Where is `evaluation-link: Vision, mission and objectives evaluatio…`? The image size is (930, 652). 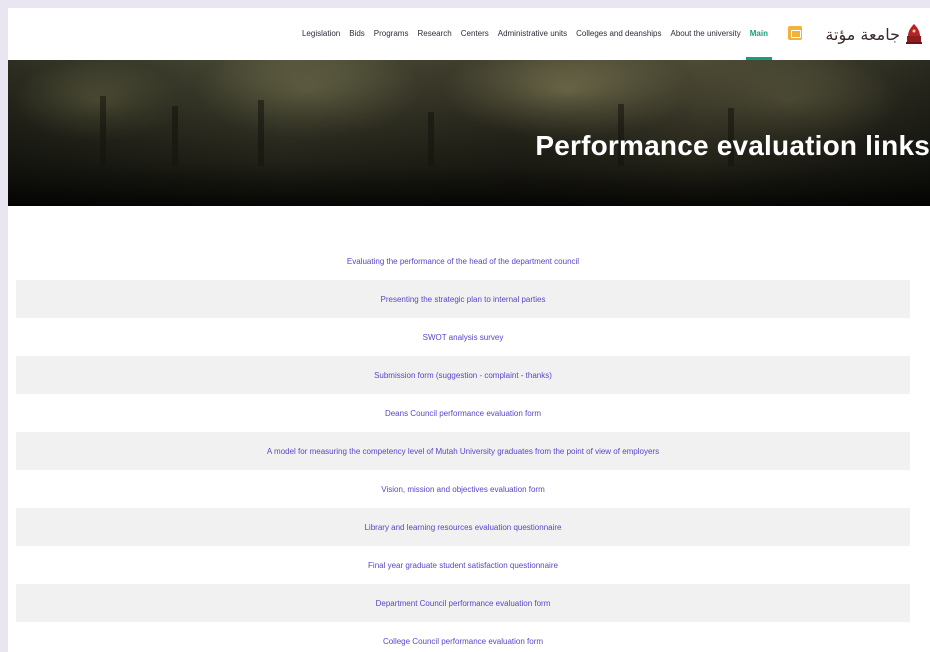 evaluation-link: Vision, mission and objectives evaluatio… is located at coordinates (463, 489).